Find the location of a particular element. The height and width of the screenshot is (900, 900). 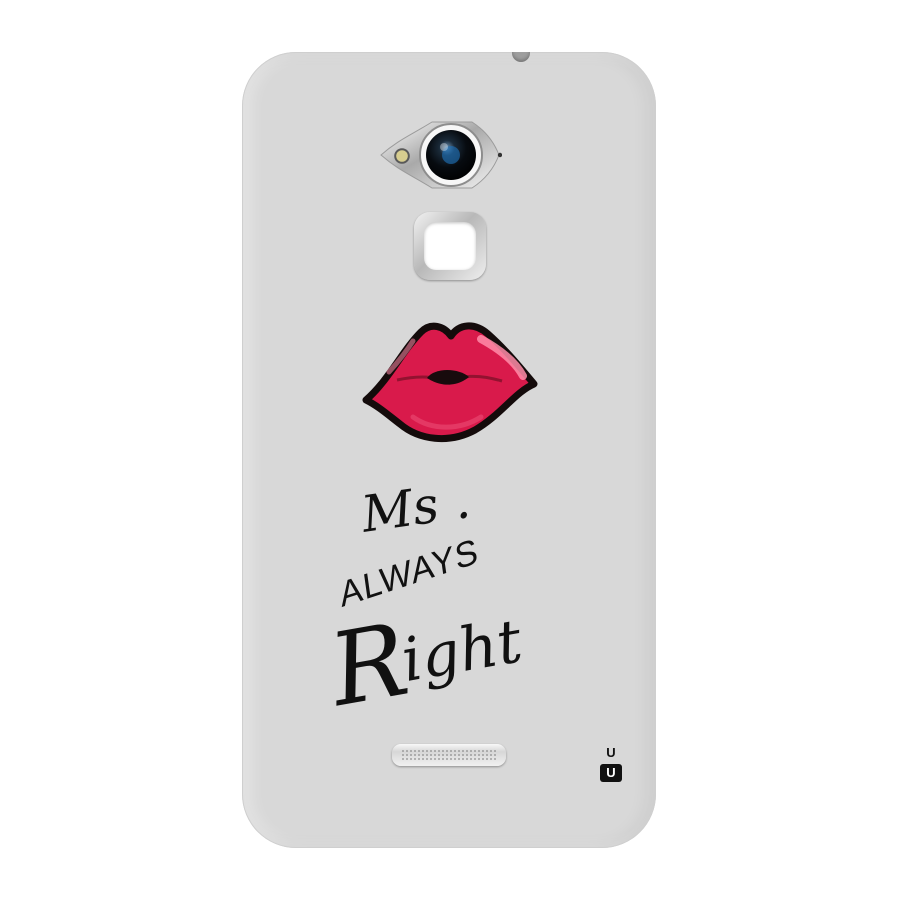

slogan: Ms . ALWAYS Right is located at coordinates (457, 616).